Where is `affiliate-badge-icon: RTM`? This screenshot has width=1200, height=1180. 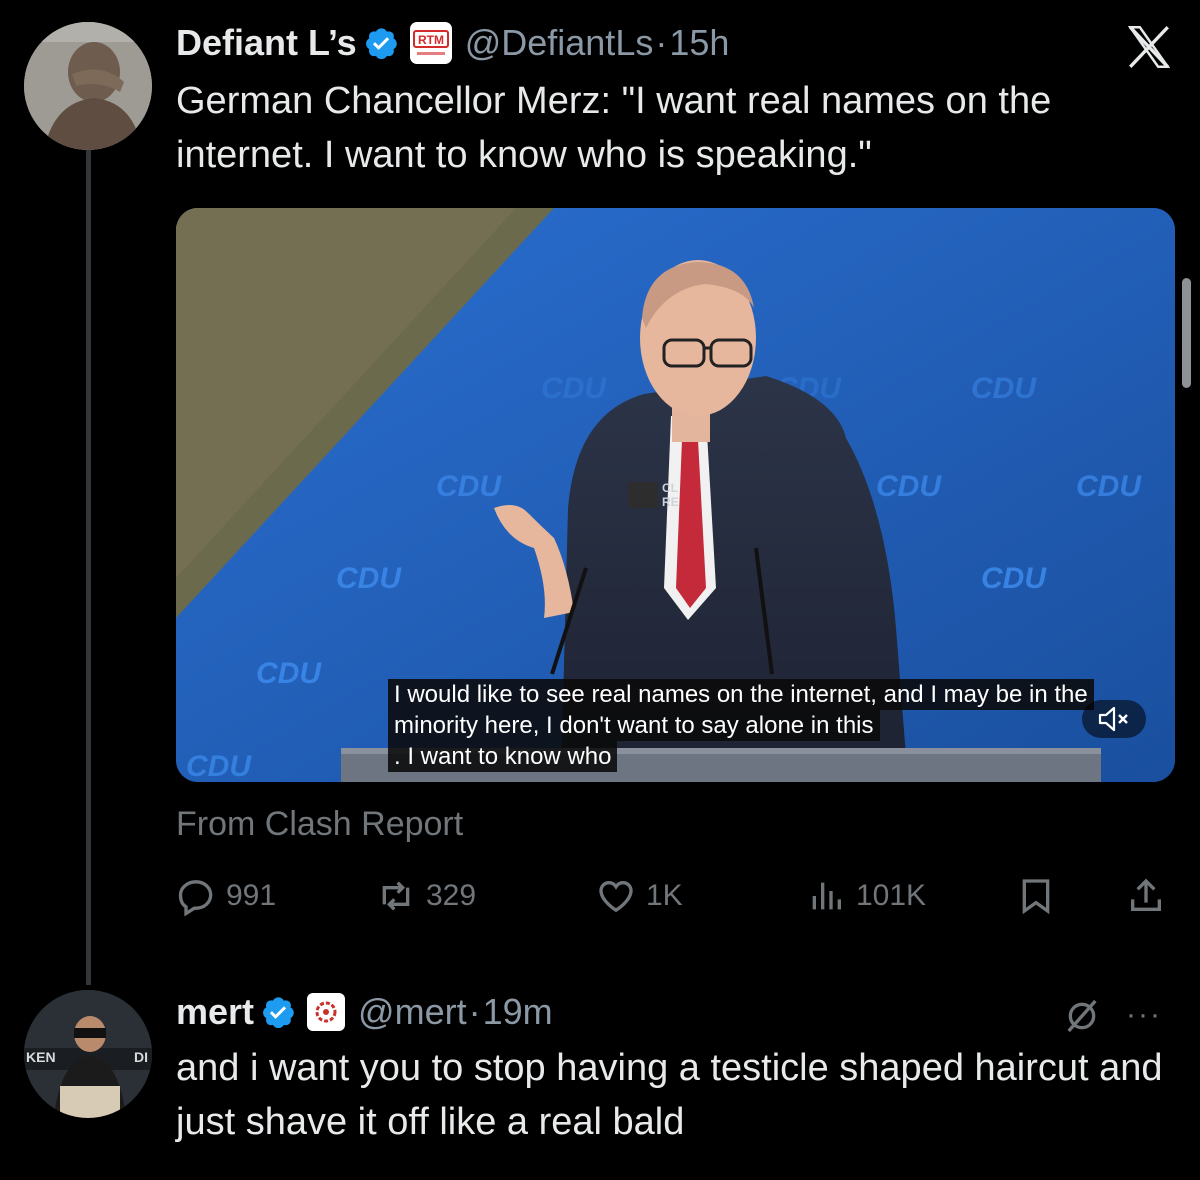 affiliate-badge-icon: RTM is located at coordinates (431, 43).